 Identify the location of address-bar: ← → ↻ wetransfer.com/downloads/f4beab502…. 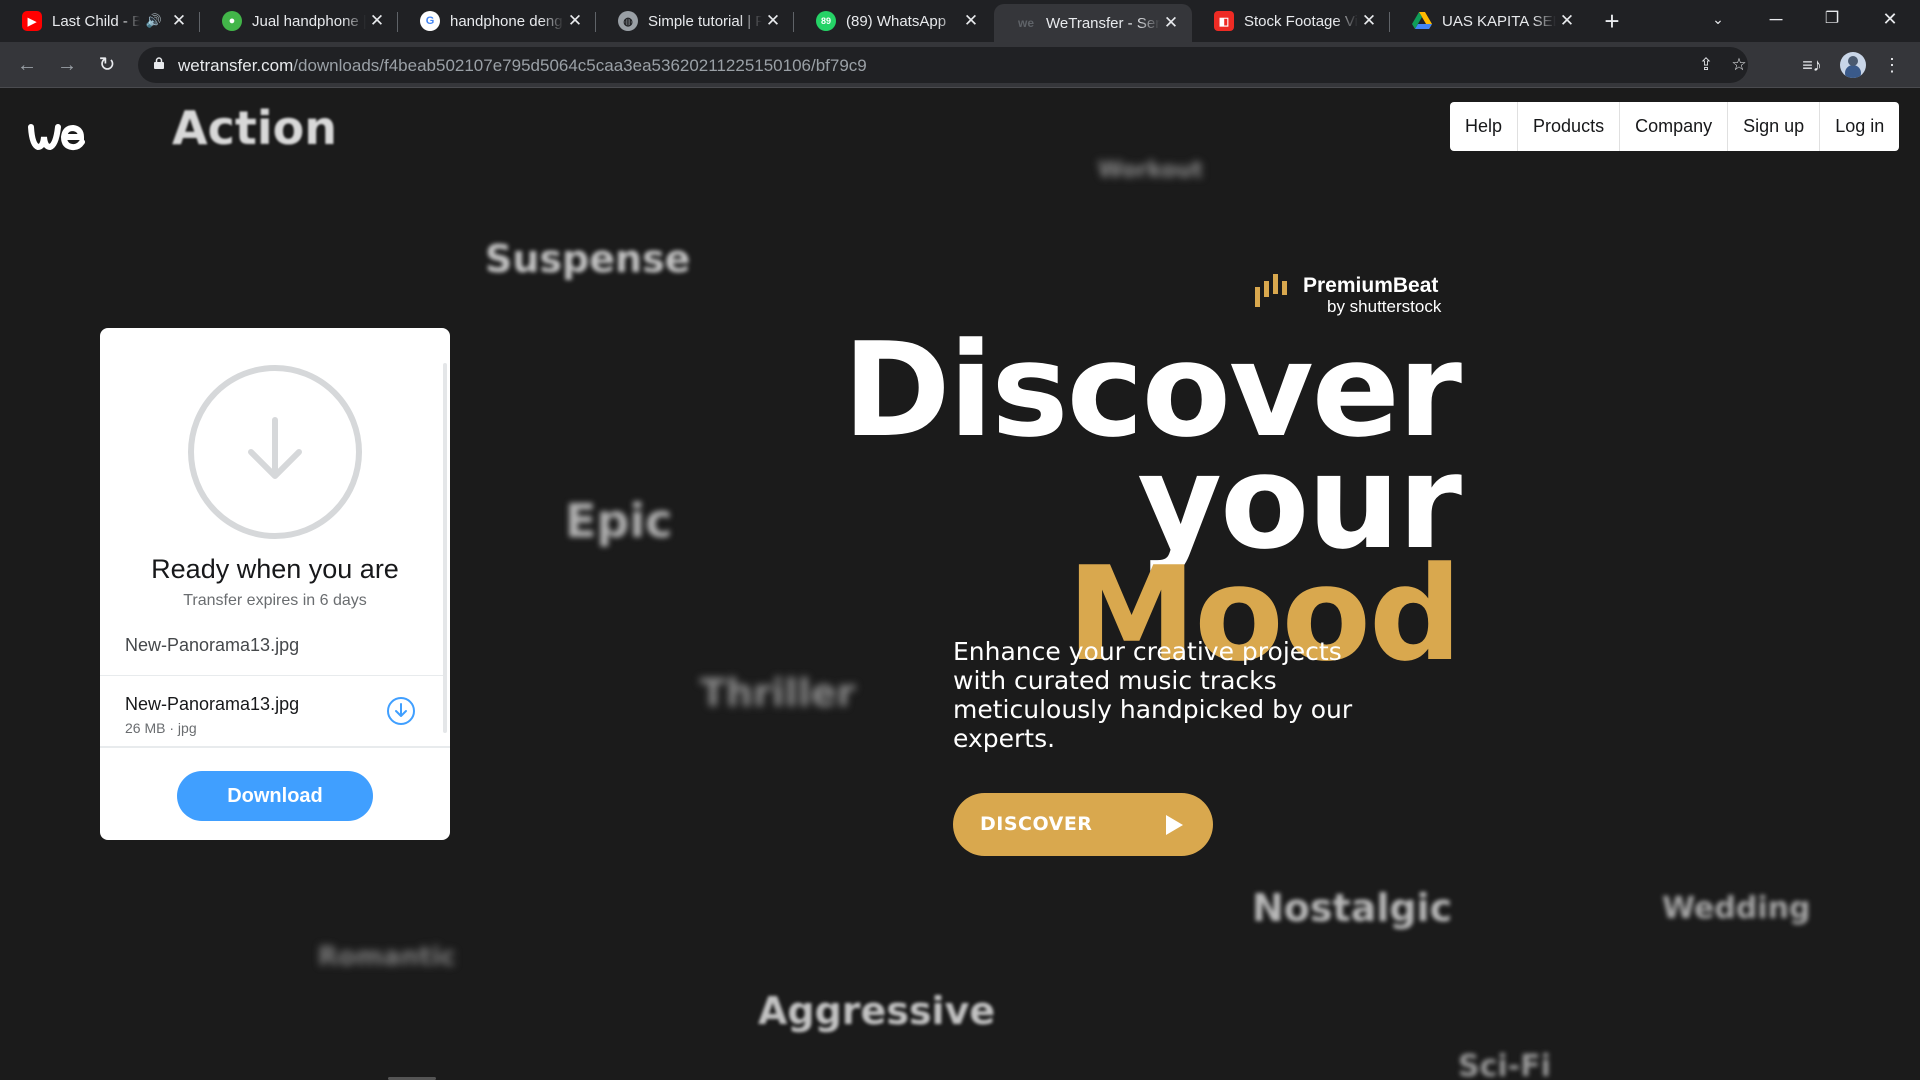
(960, 65).